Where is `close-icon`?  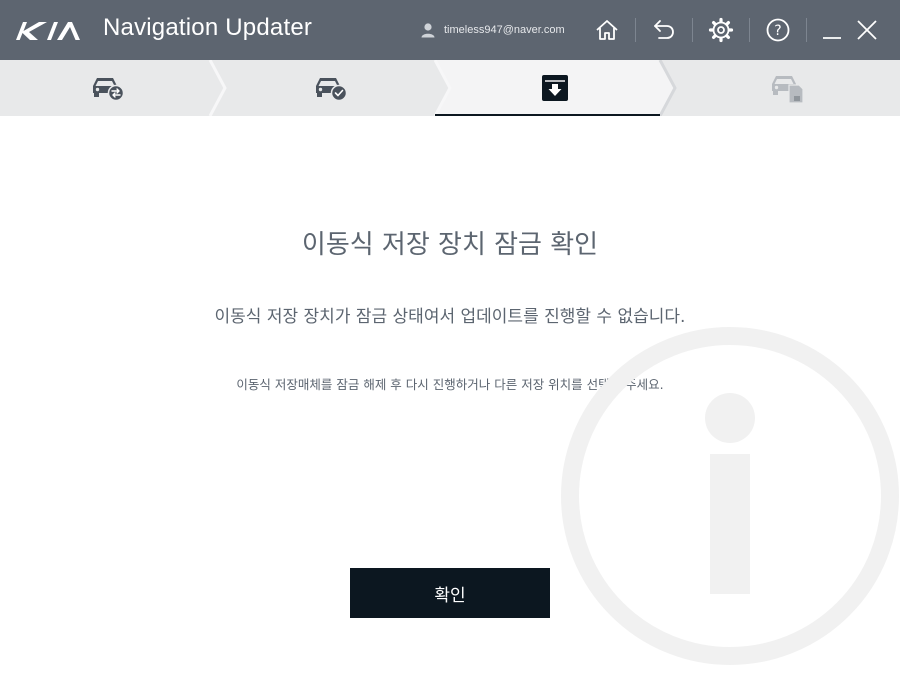 close-icon is located at coordinates (867, 30).